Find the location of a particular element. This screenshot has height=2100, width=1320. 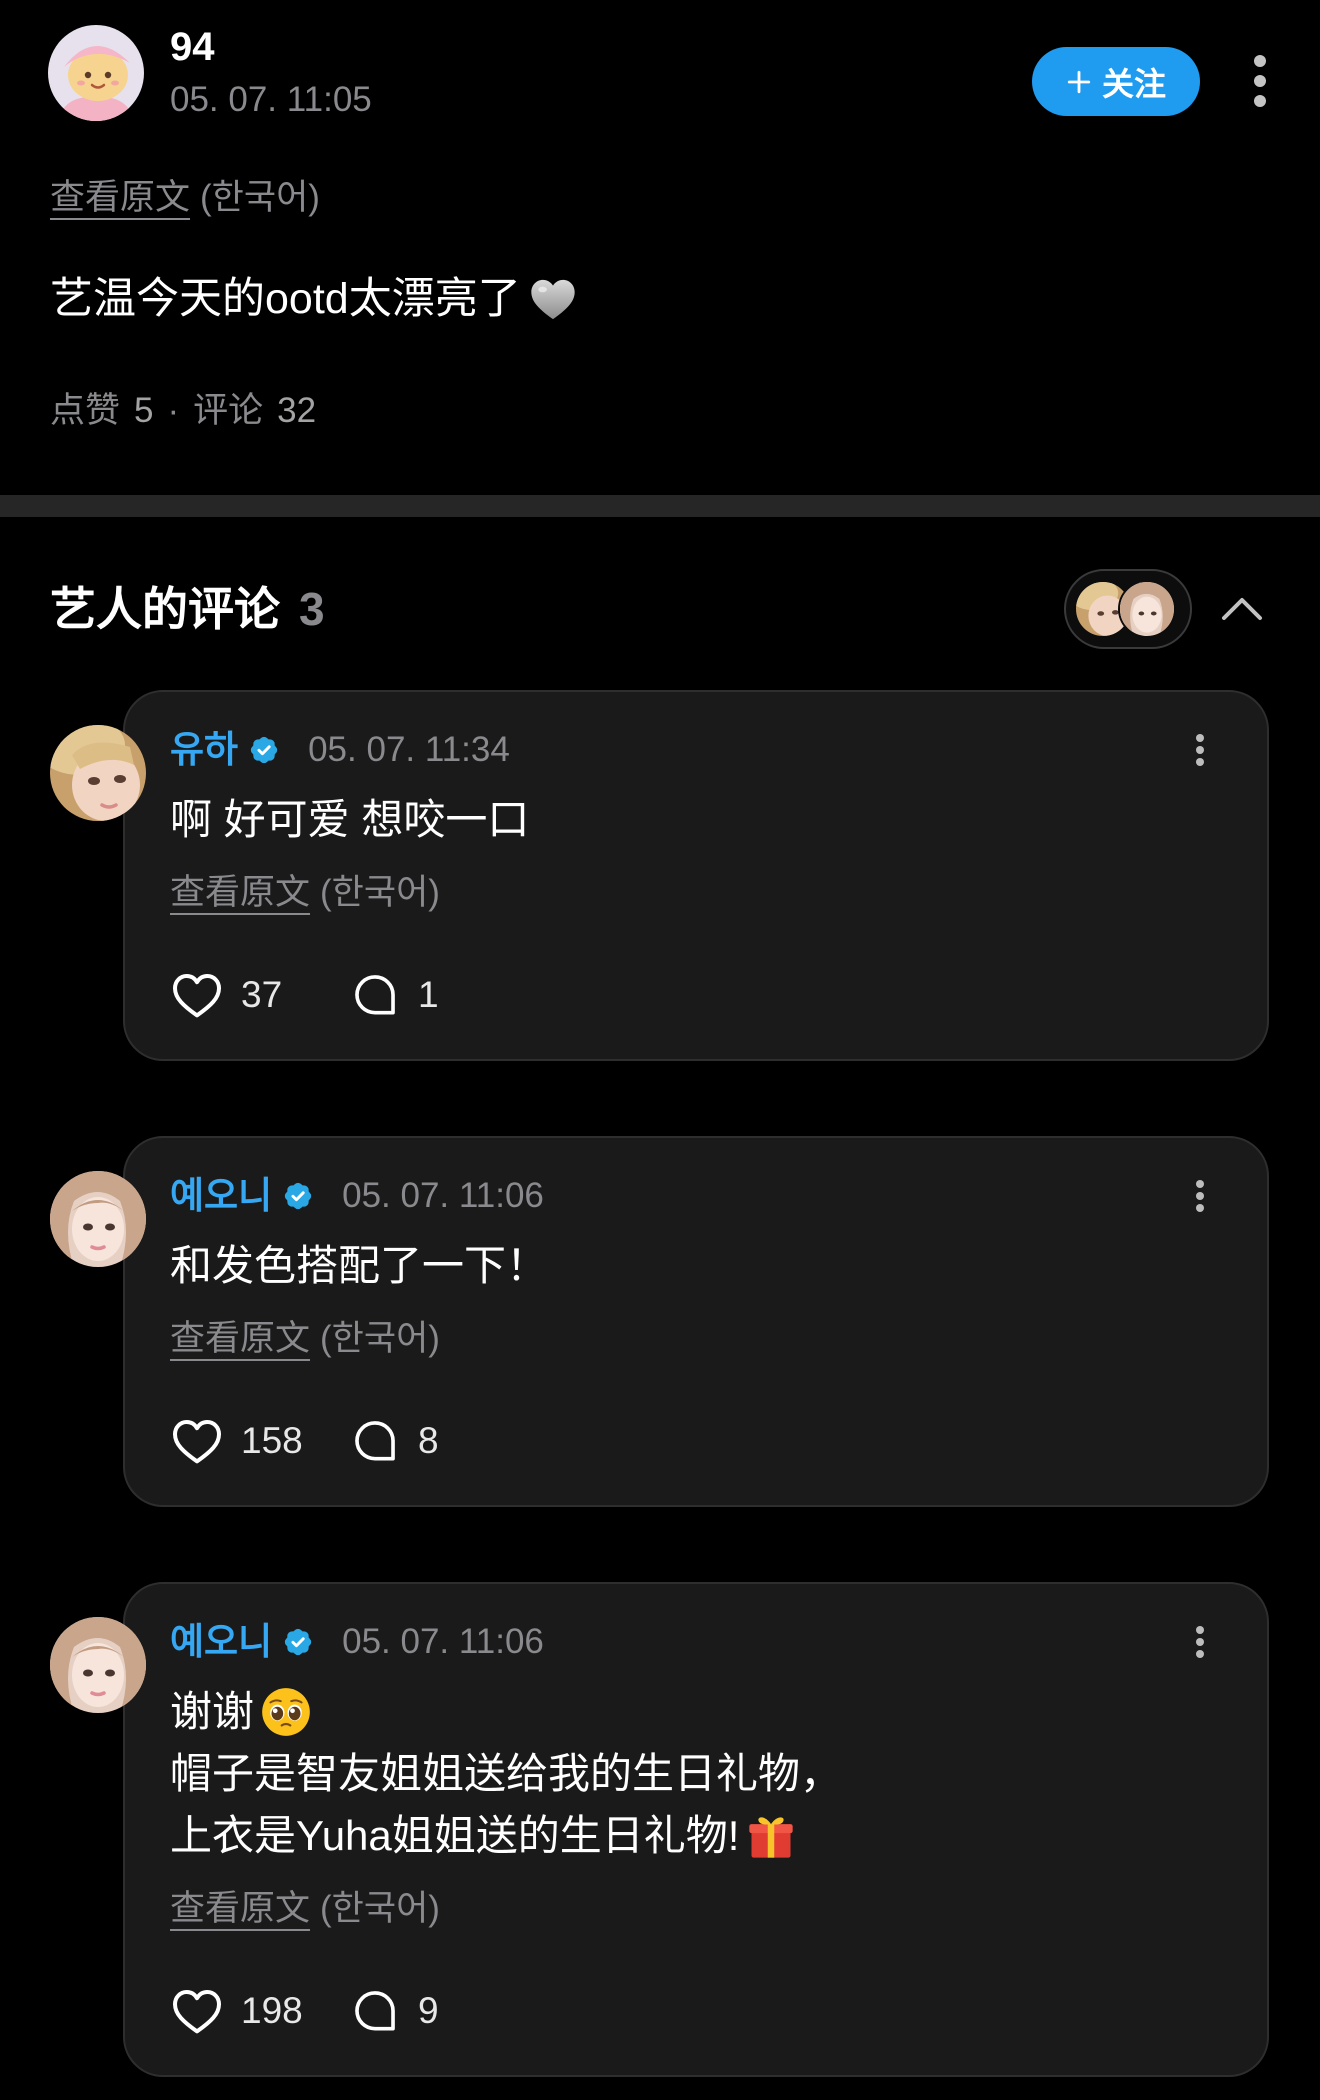

comment-line: 啊 好可爱 想咬一口 is located at coordinates (350, 819).